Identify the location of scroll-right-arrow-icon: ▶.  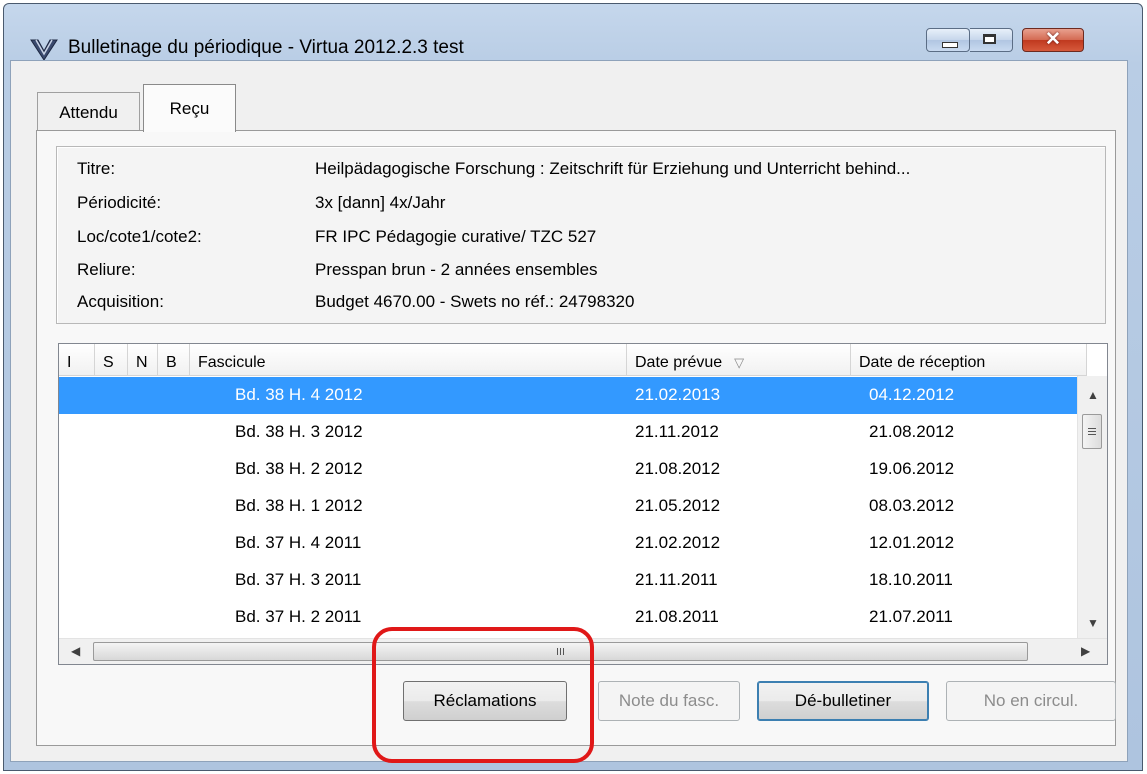
(1085, 651).